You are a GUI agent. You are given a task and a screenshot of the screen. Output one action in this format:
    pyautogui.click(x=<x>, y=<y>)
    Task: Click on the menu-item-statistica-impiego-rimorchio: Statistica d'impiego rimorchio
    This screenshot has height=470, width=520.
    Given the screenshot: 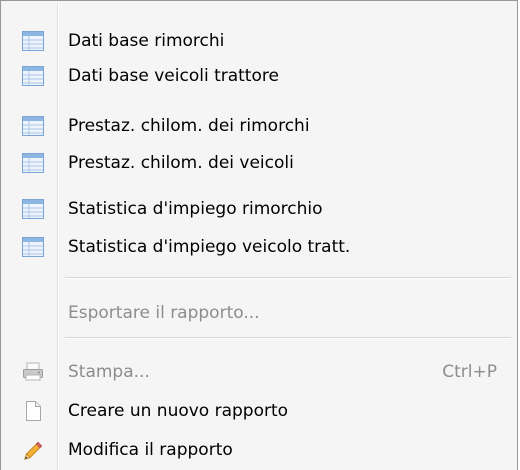 What is the action you would take?
    pyautogui.click(x=259, y=209)
    